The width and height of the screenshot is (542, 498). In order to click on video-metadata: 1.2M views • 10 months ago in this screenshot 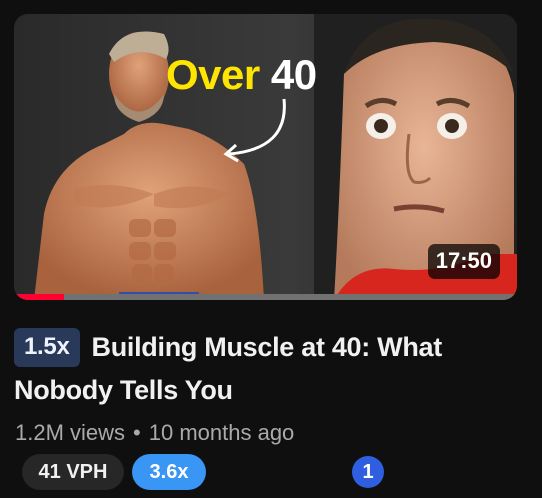, I will do `click(154, 433)`.